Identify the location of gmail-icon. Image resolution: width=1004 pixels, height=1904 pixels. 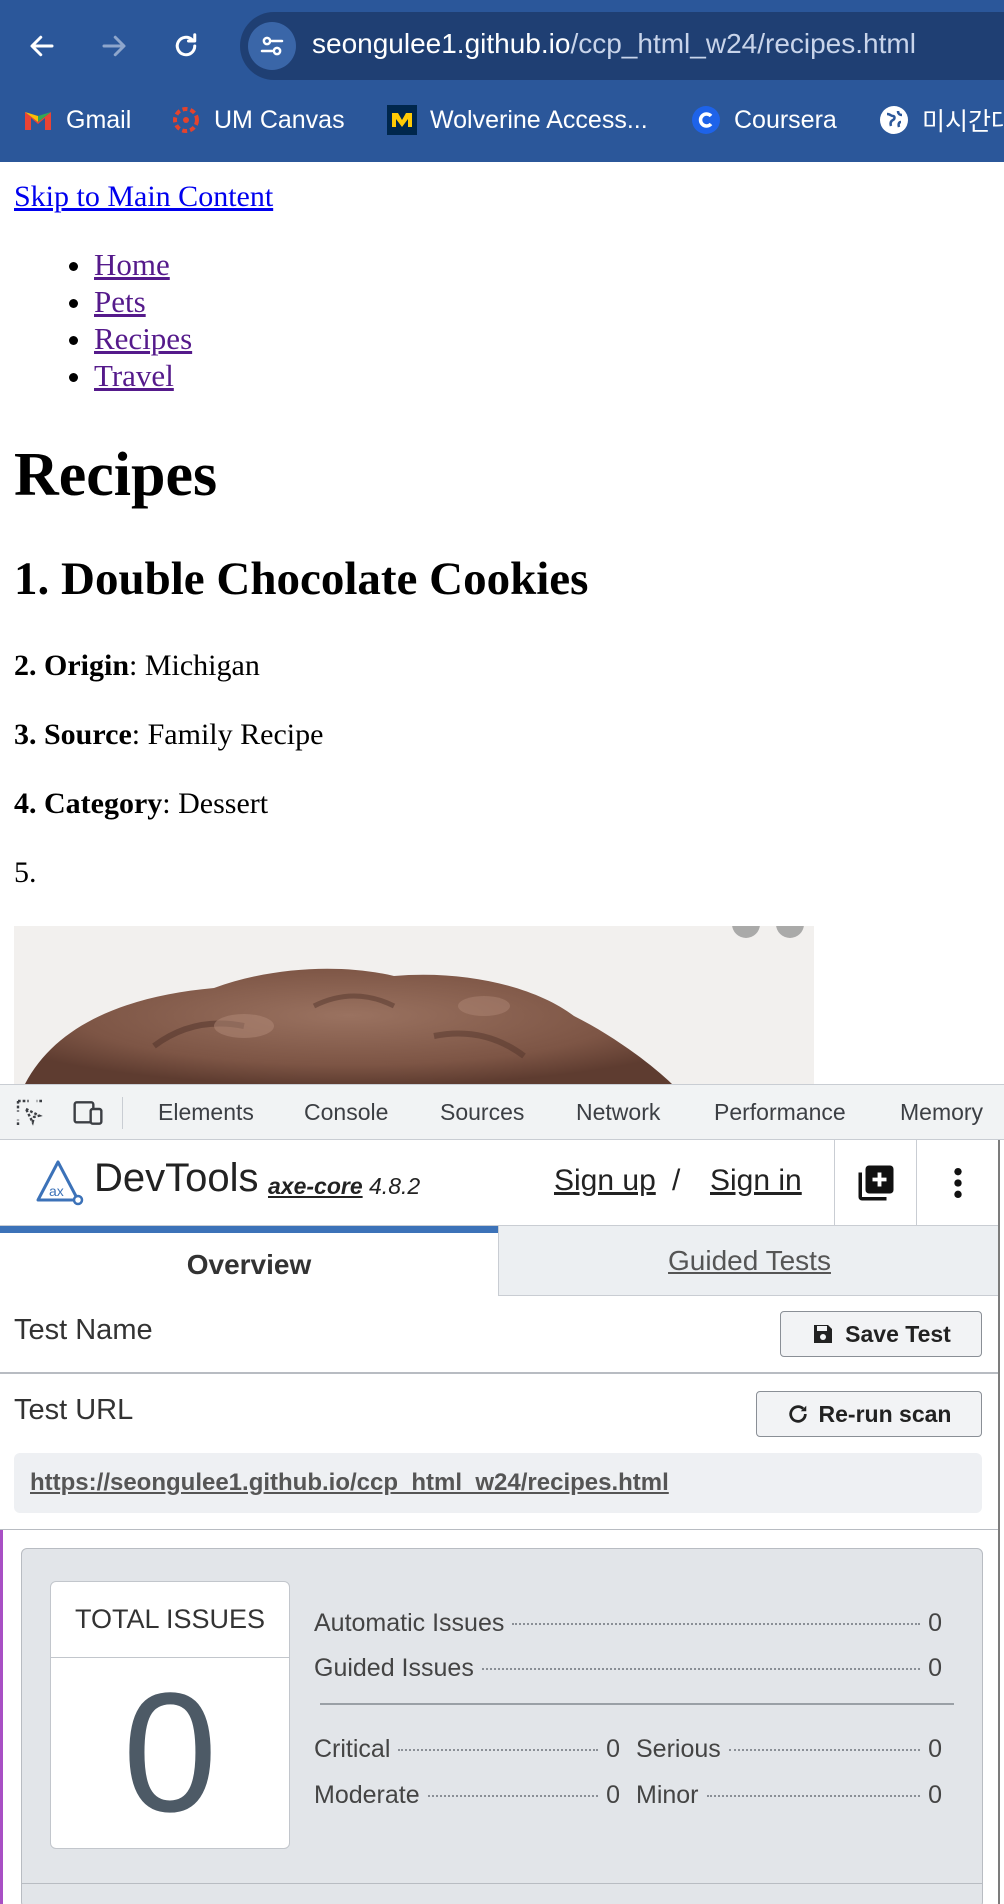
(38, 120).